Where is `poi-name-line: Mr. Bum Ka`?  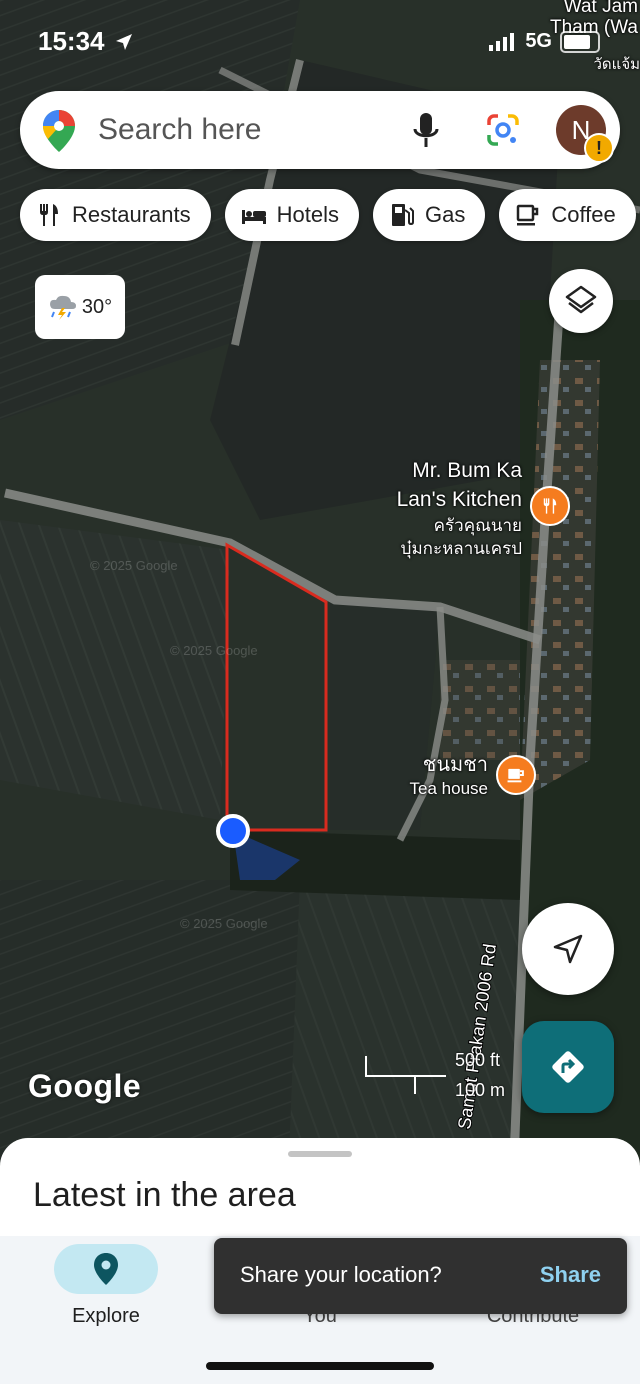
poi-name-line: Mr. Bum Ka is located at coordinates (467, 470).